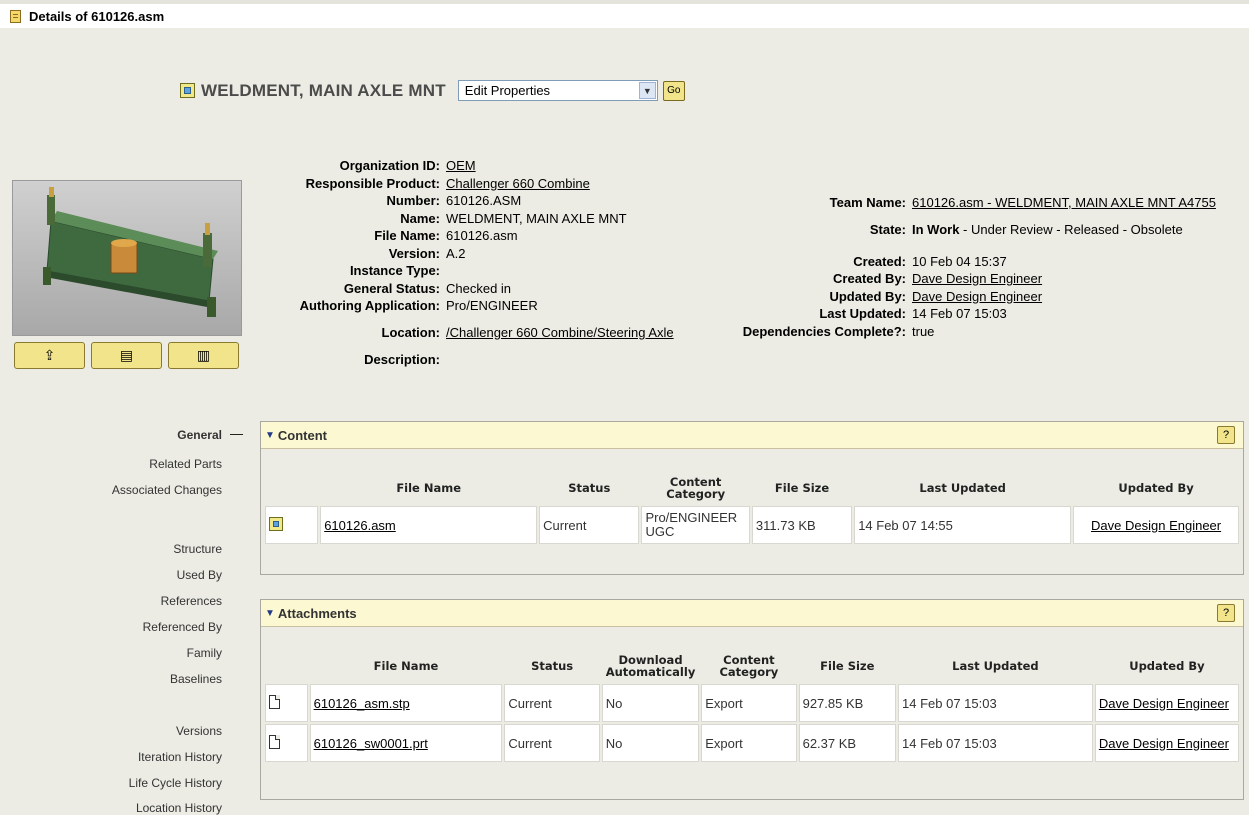 This screenshot has width=1249, height=815. Describe the element at coordinates (867, 202) in the screenshot. I see `team-label: Team Name:` at that location.